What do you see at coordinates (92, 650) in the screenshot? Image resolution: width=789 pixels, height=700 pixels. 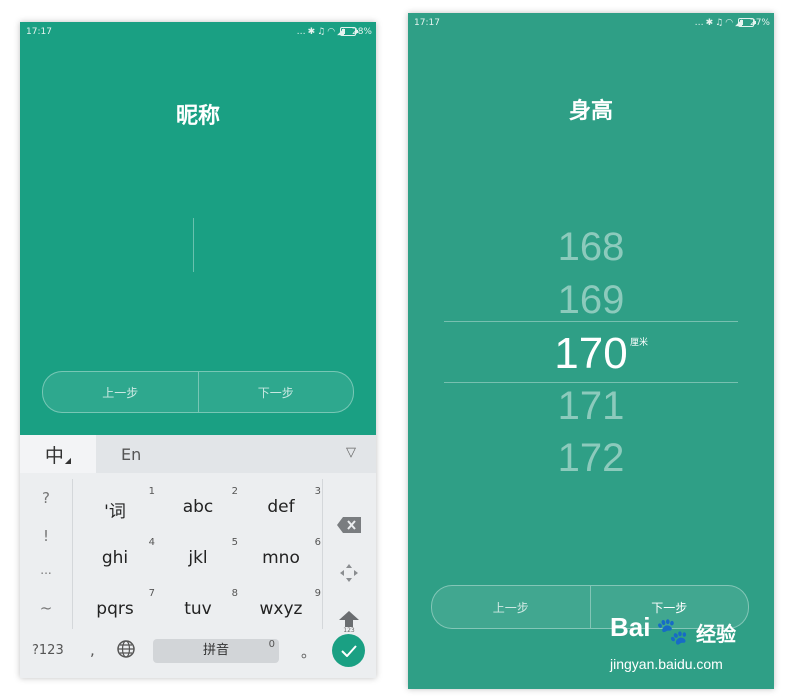 I see `comma-key: ,` at bounding box center [92, 650].